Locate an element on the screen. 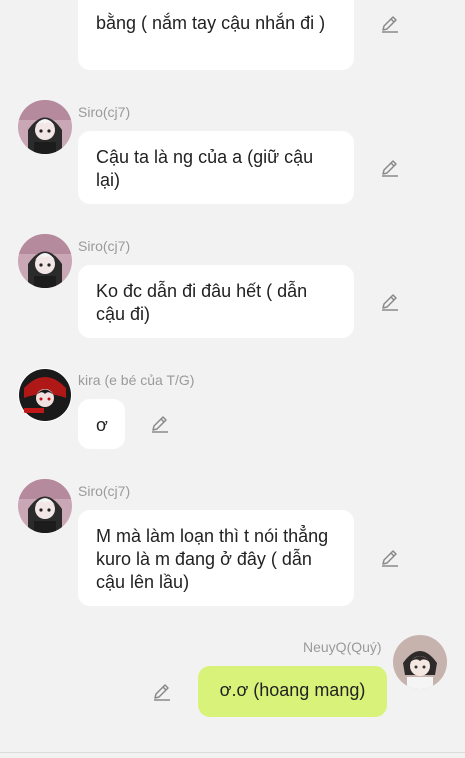  message-text: ơ.ơ (hoang mang) is located at coordinates (292, 690).